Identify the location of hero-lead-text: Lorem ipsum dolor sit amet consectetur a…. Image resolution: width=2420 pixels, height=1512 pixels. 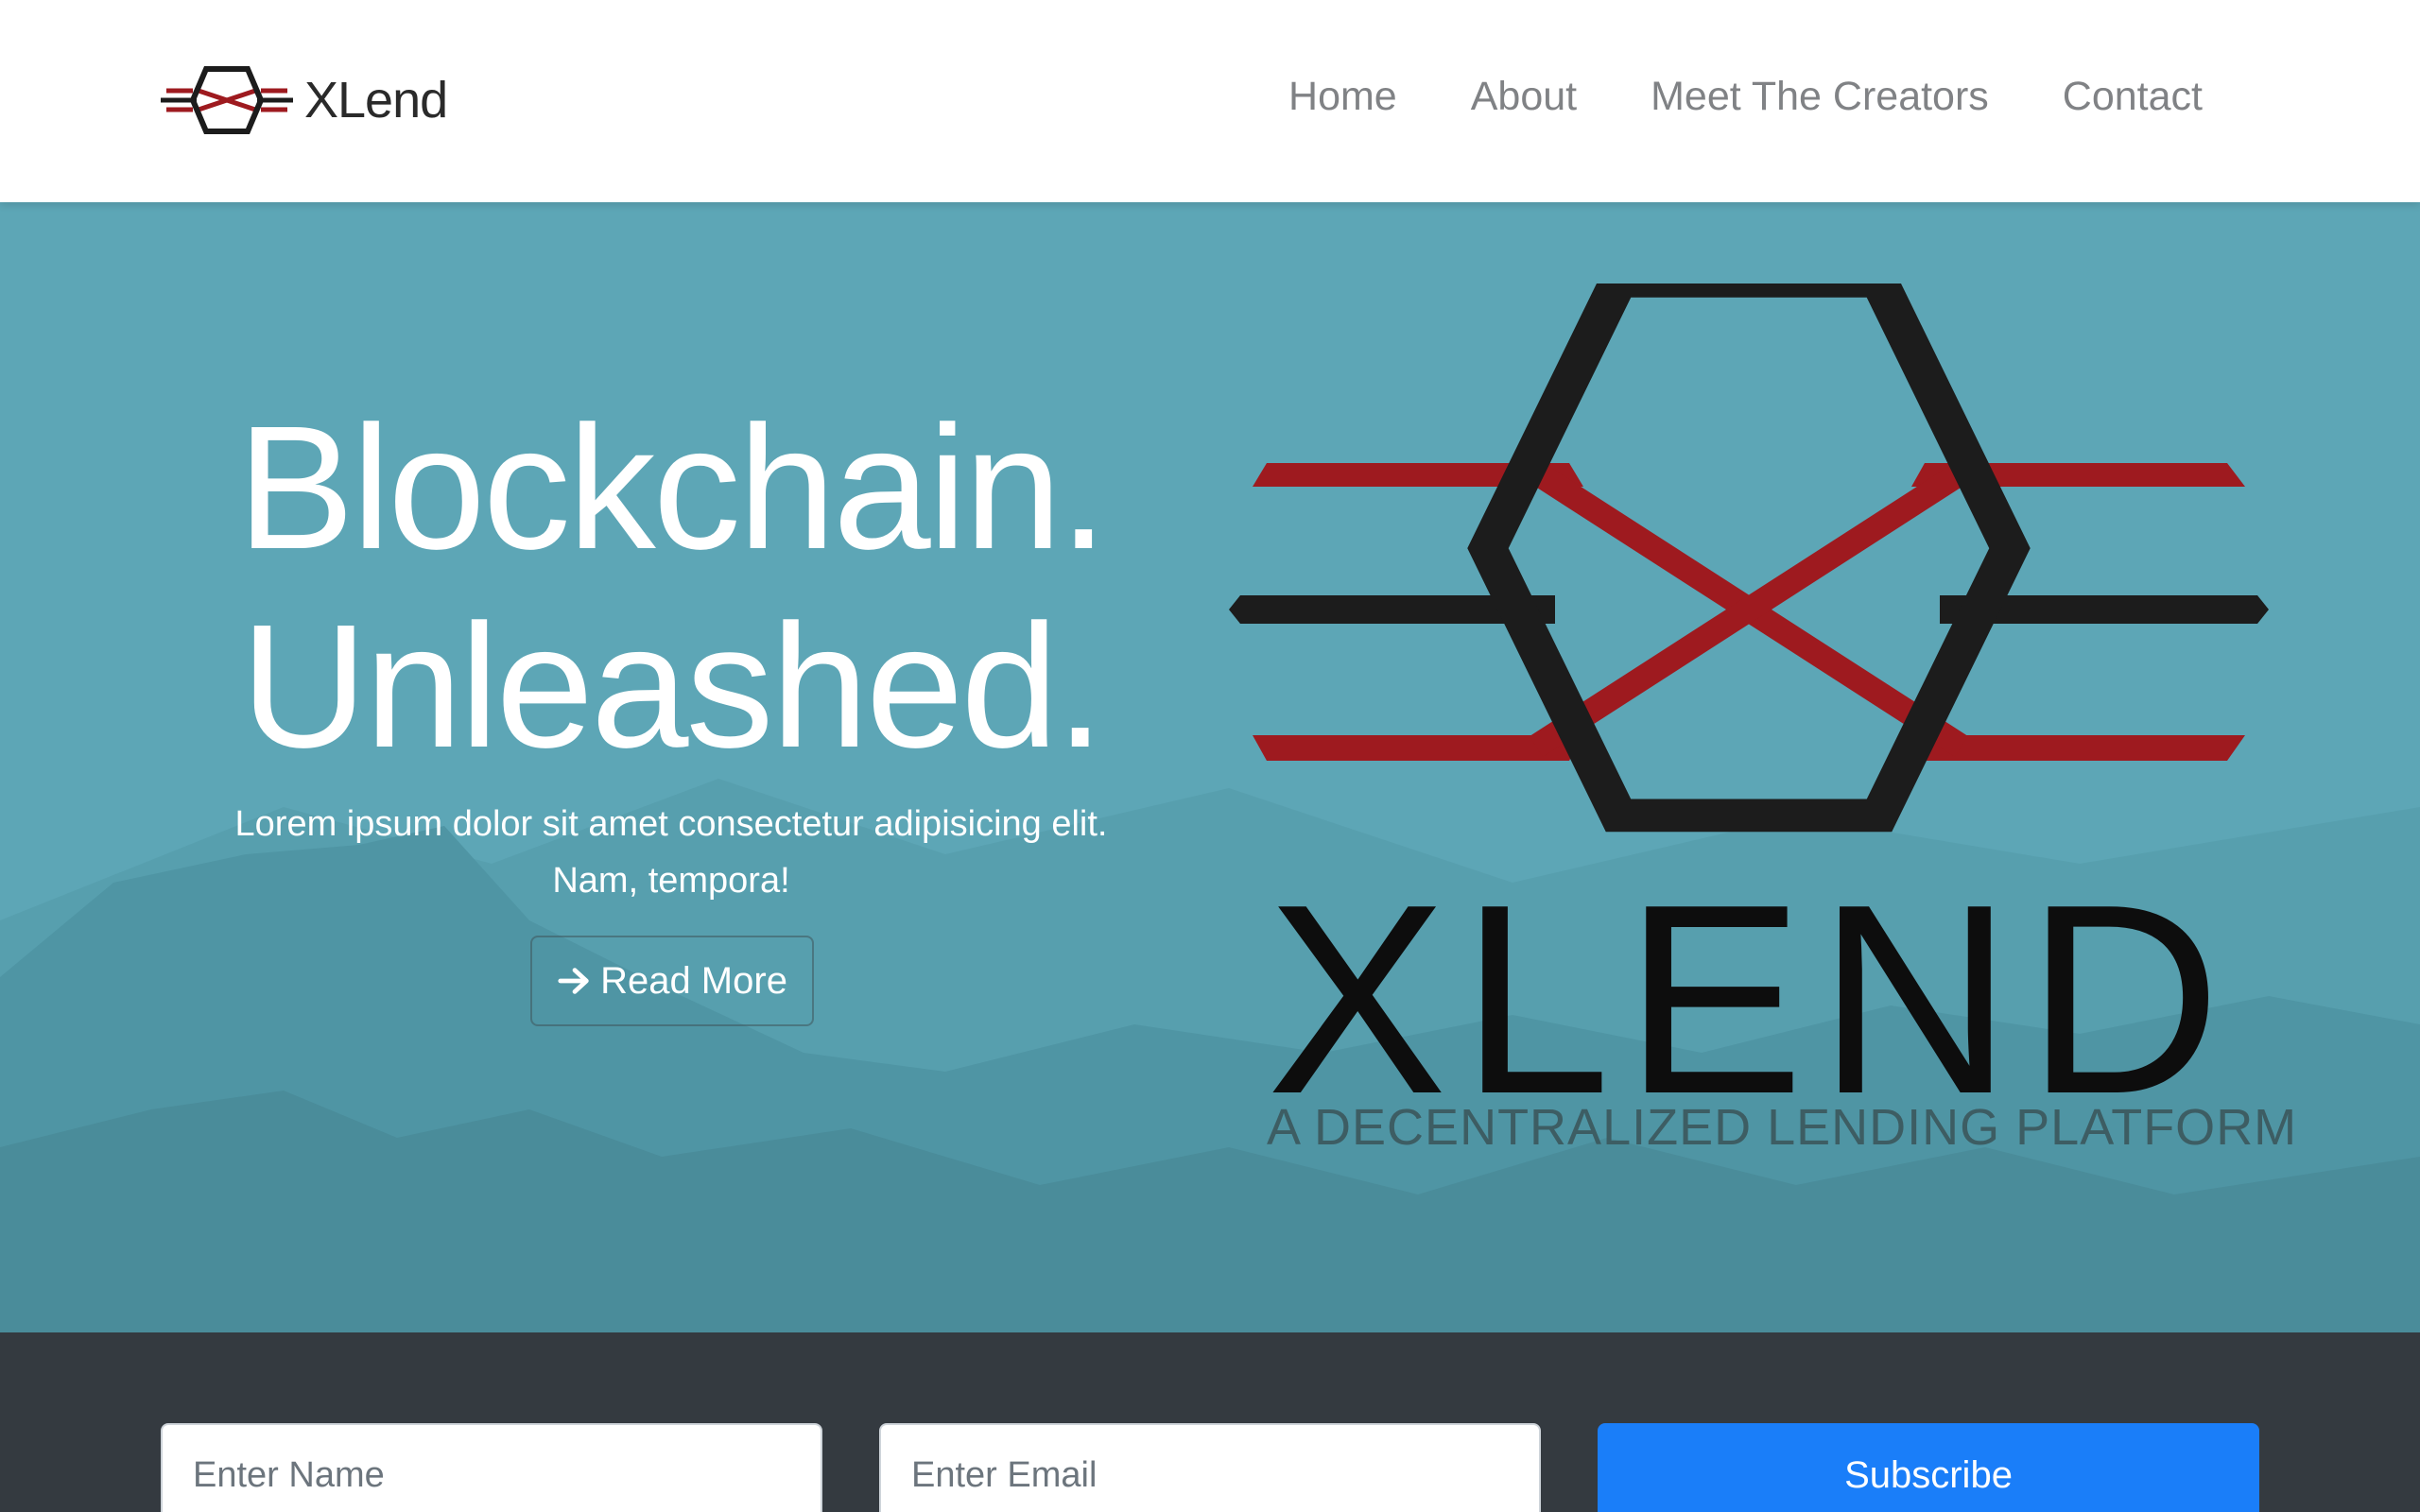
(671, 852).